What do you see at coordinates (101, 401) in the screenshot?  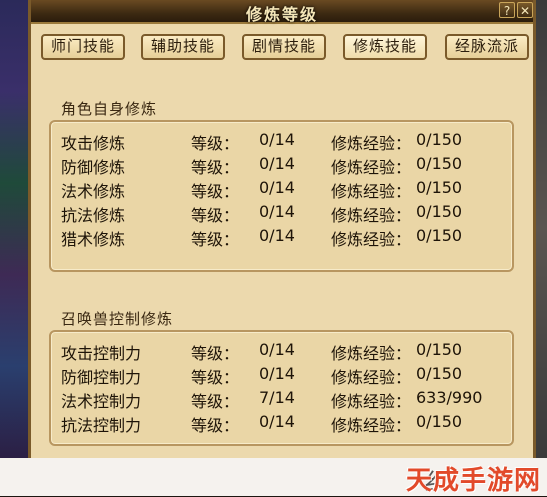 I see `skill-name: 法术控制力` at bounding box center [101, 401].